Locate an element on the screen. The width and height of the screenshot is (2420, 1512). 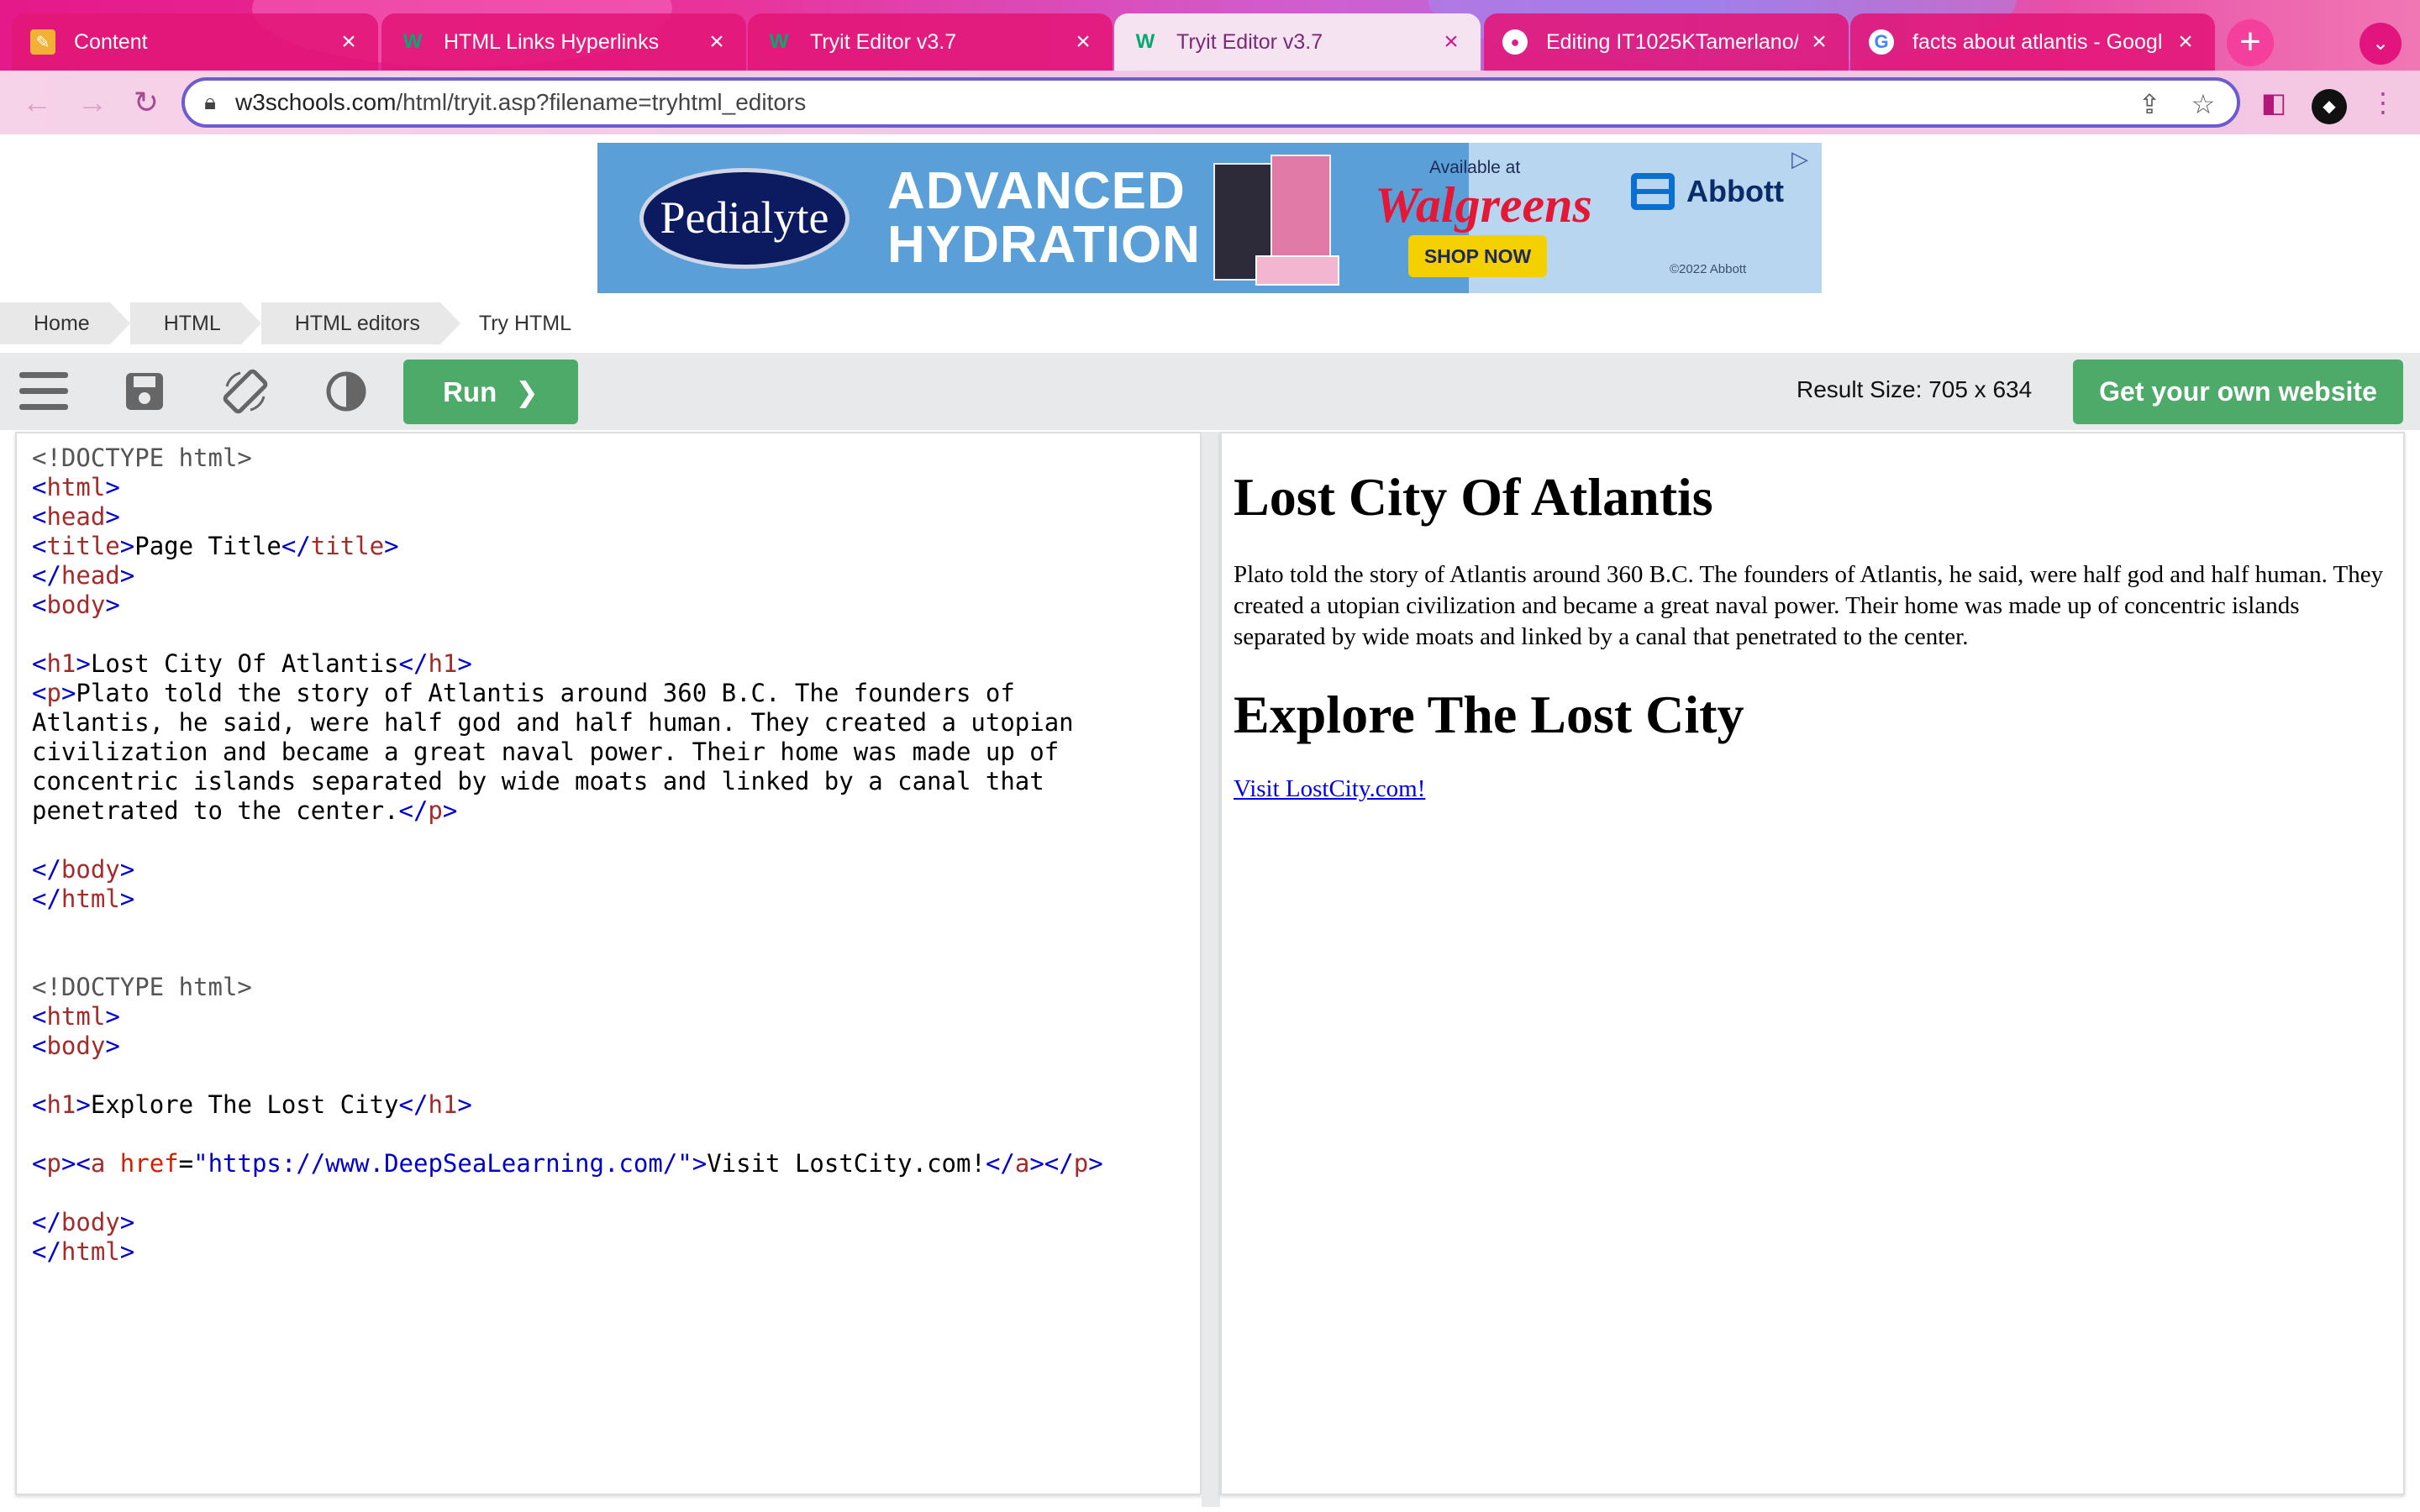
forward-arrow-icon: → is located at coordinates (92, 102).